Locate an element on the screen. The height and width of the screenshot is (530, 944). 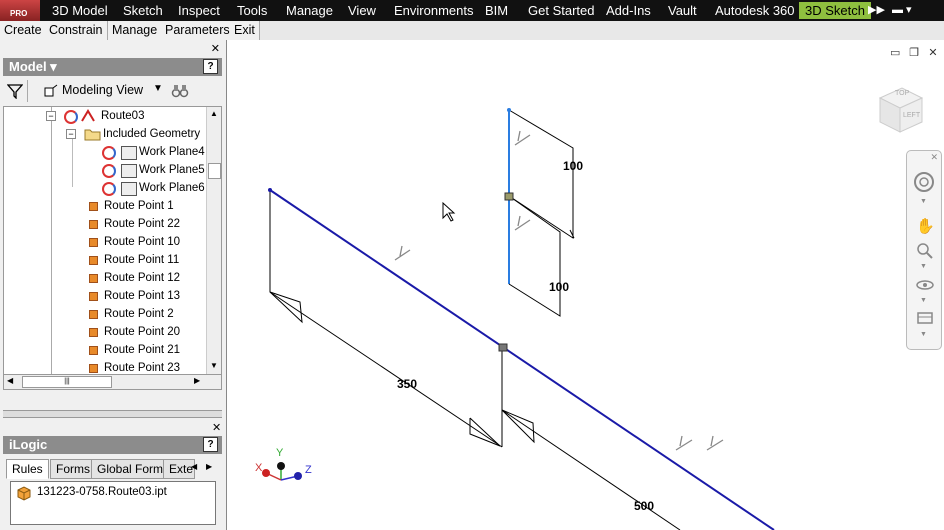
steering-wheel-icon is located at coordinates (924, 182).